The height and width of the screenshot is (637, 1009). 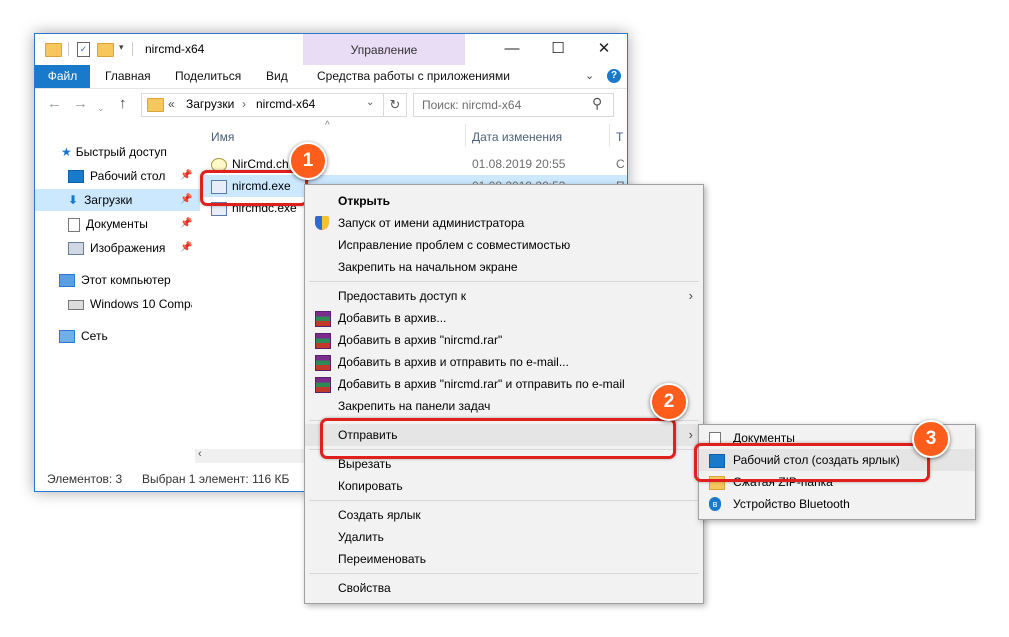 What do you see at coordinates (54, 104) in the screenshot?
I see `back-arrow-icon: ←` at bounding box center [54, 104].